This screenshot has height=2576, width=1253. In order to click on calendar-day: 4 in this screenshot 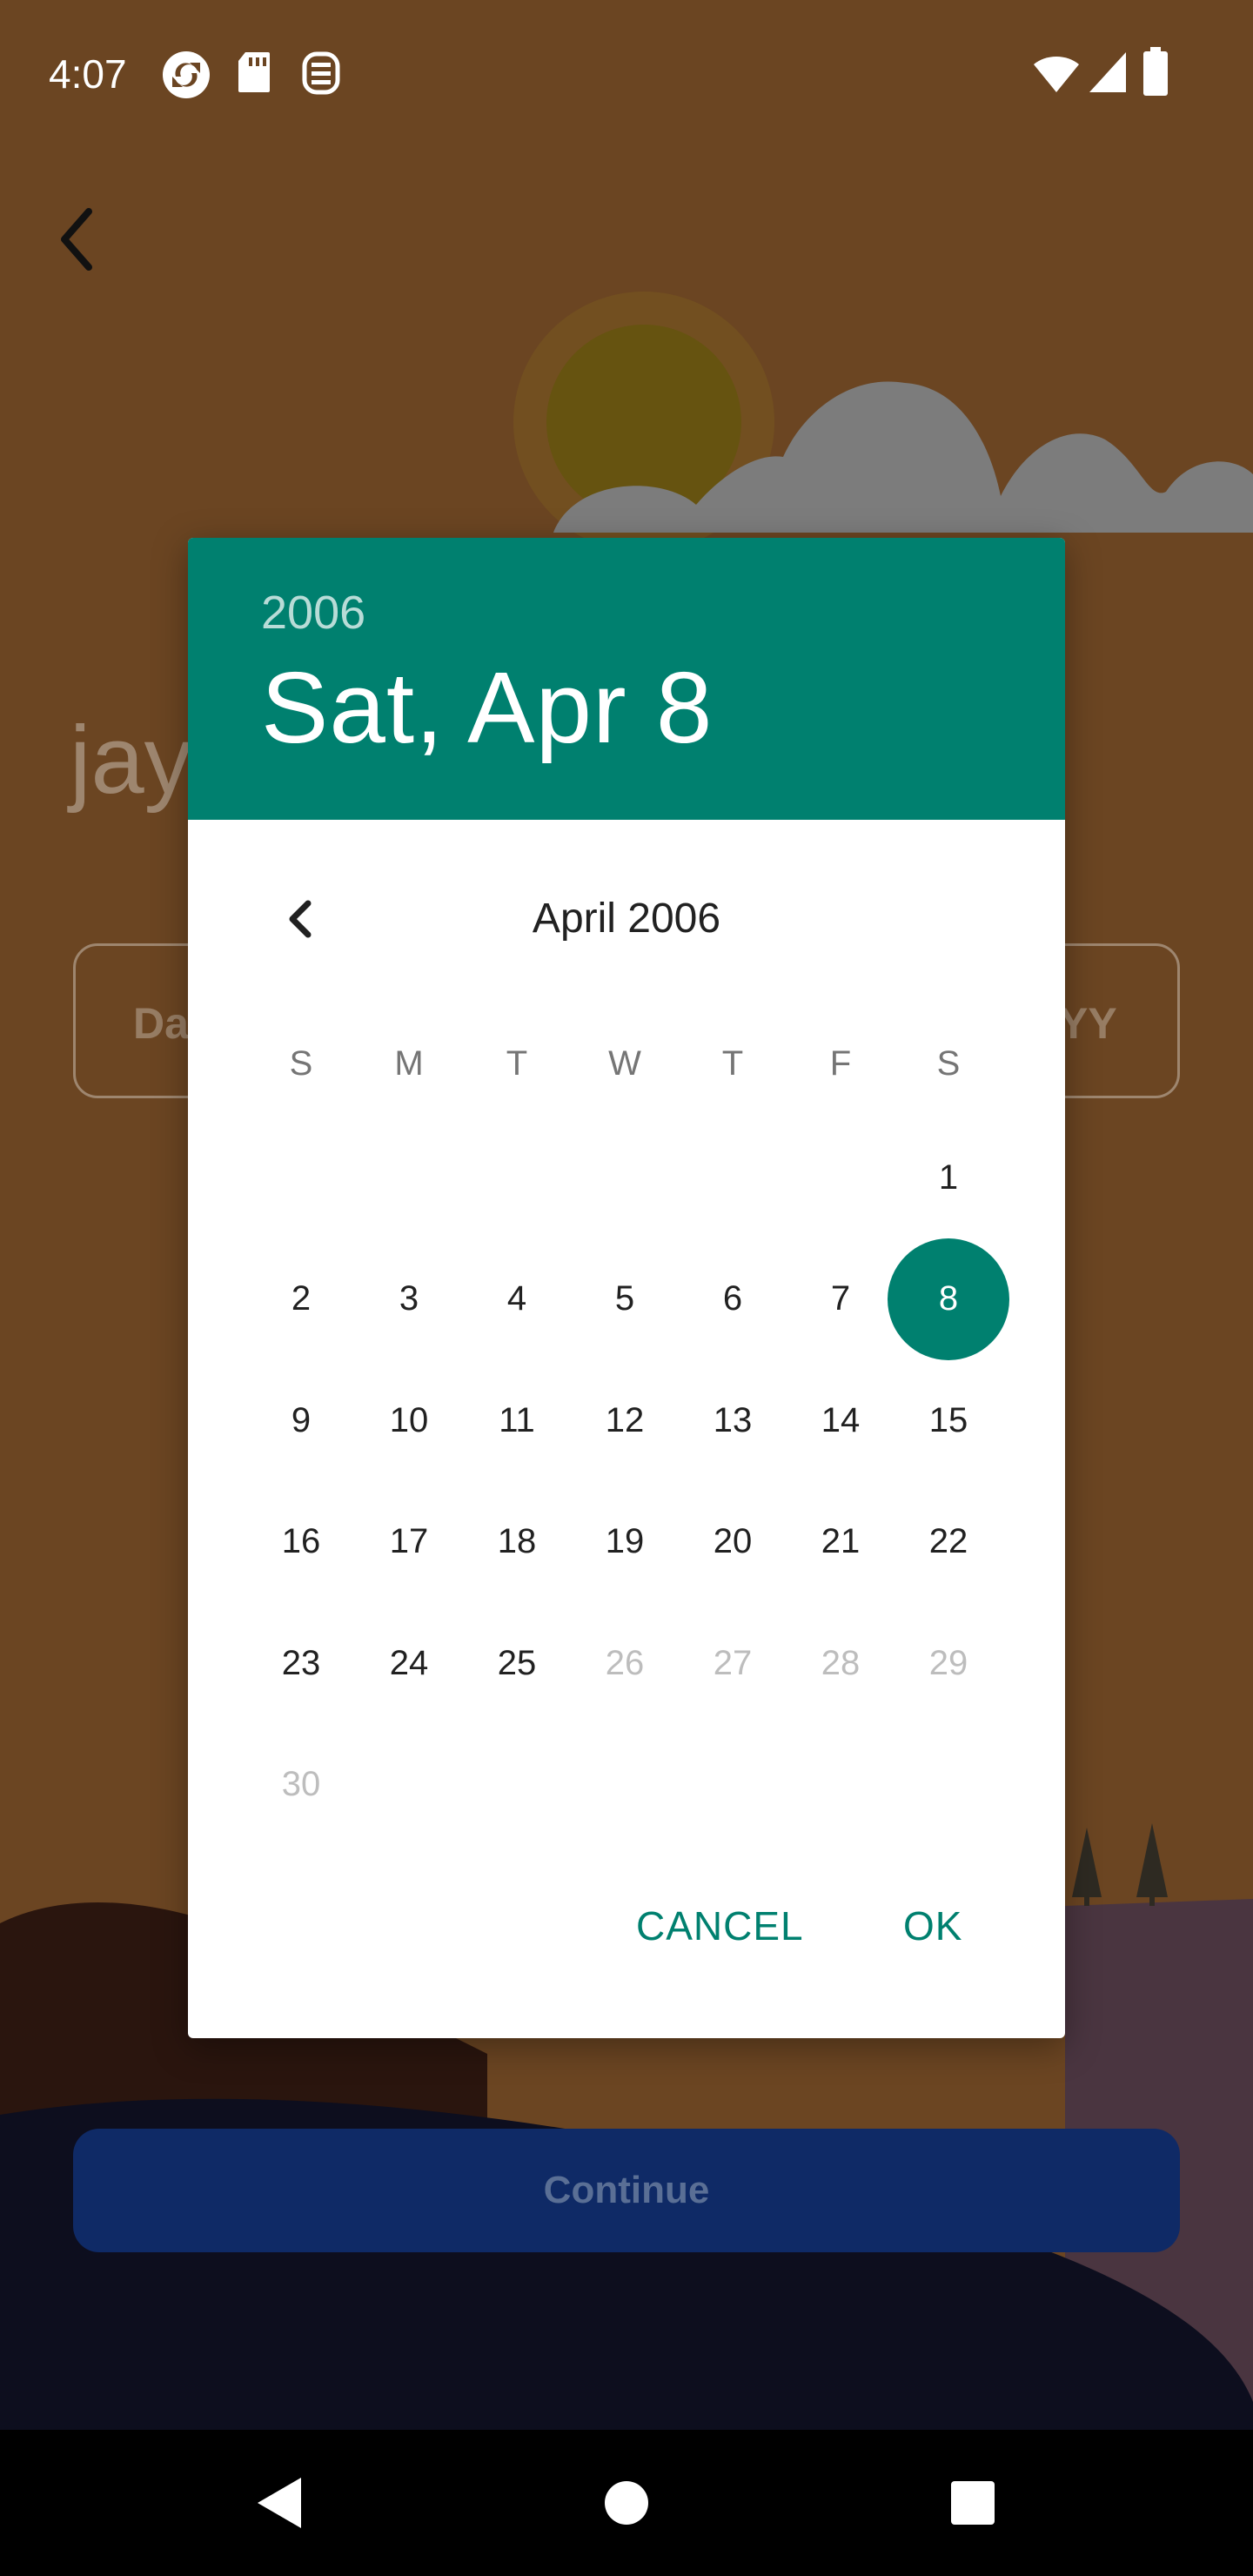, I will do `click(517, 1299)`.